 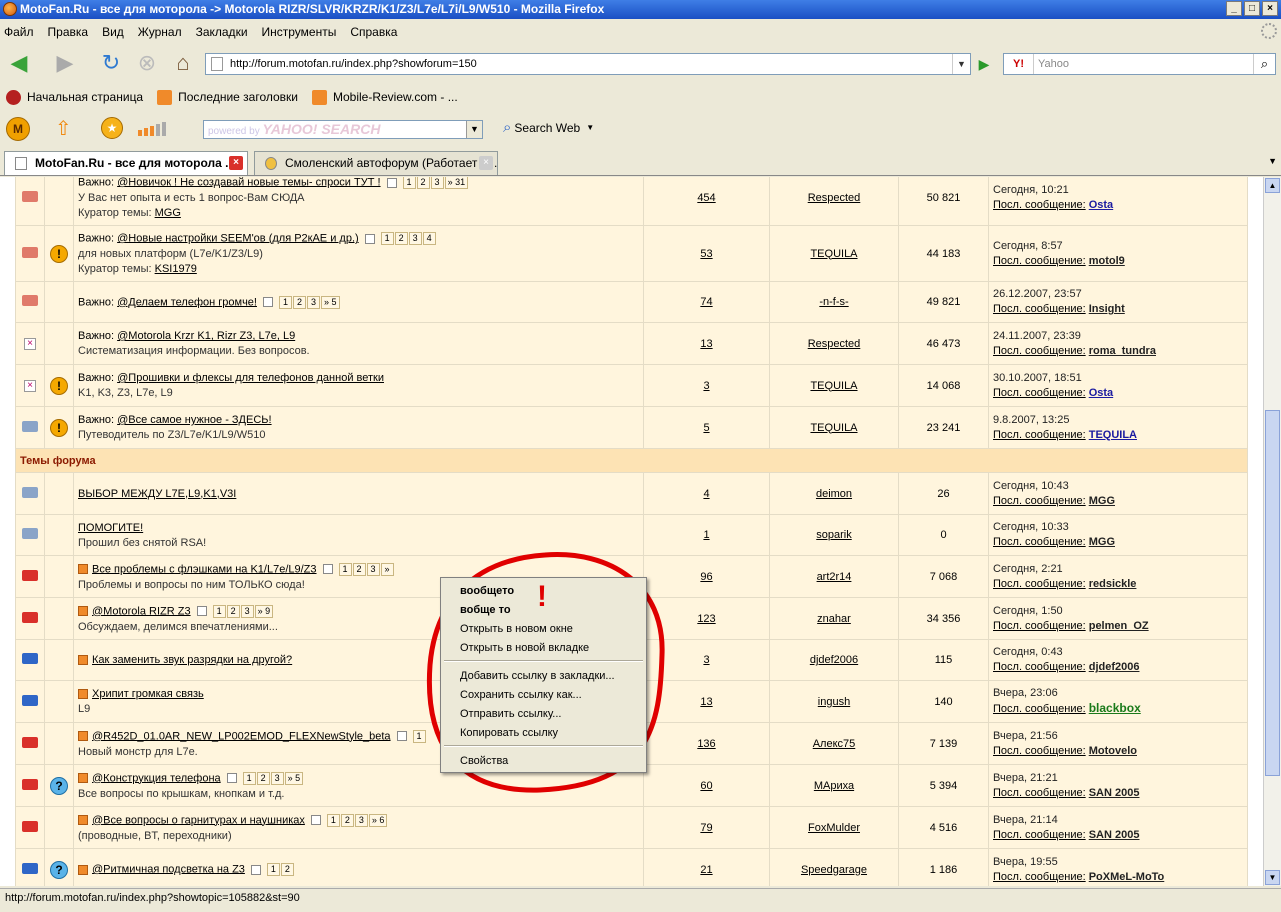 What do you see at coordinates (227, 97) in the screenshot?
I see `bookmark-latest-headlines: Последние заголовки` at bounding box center [227, 97].